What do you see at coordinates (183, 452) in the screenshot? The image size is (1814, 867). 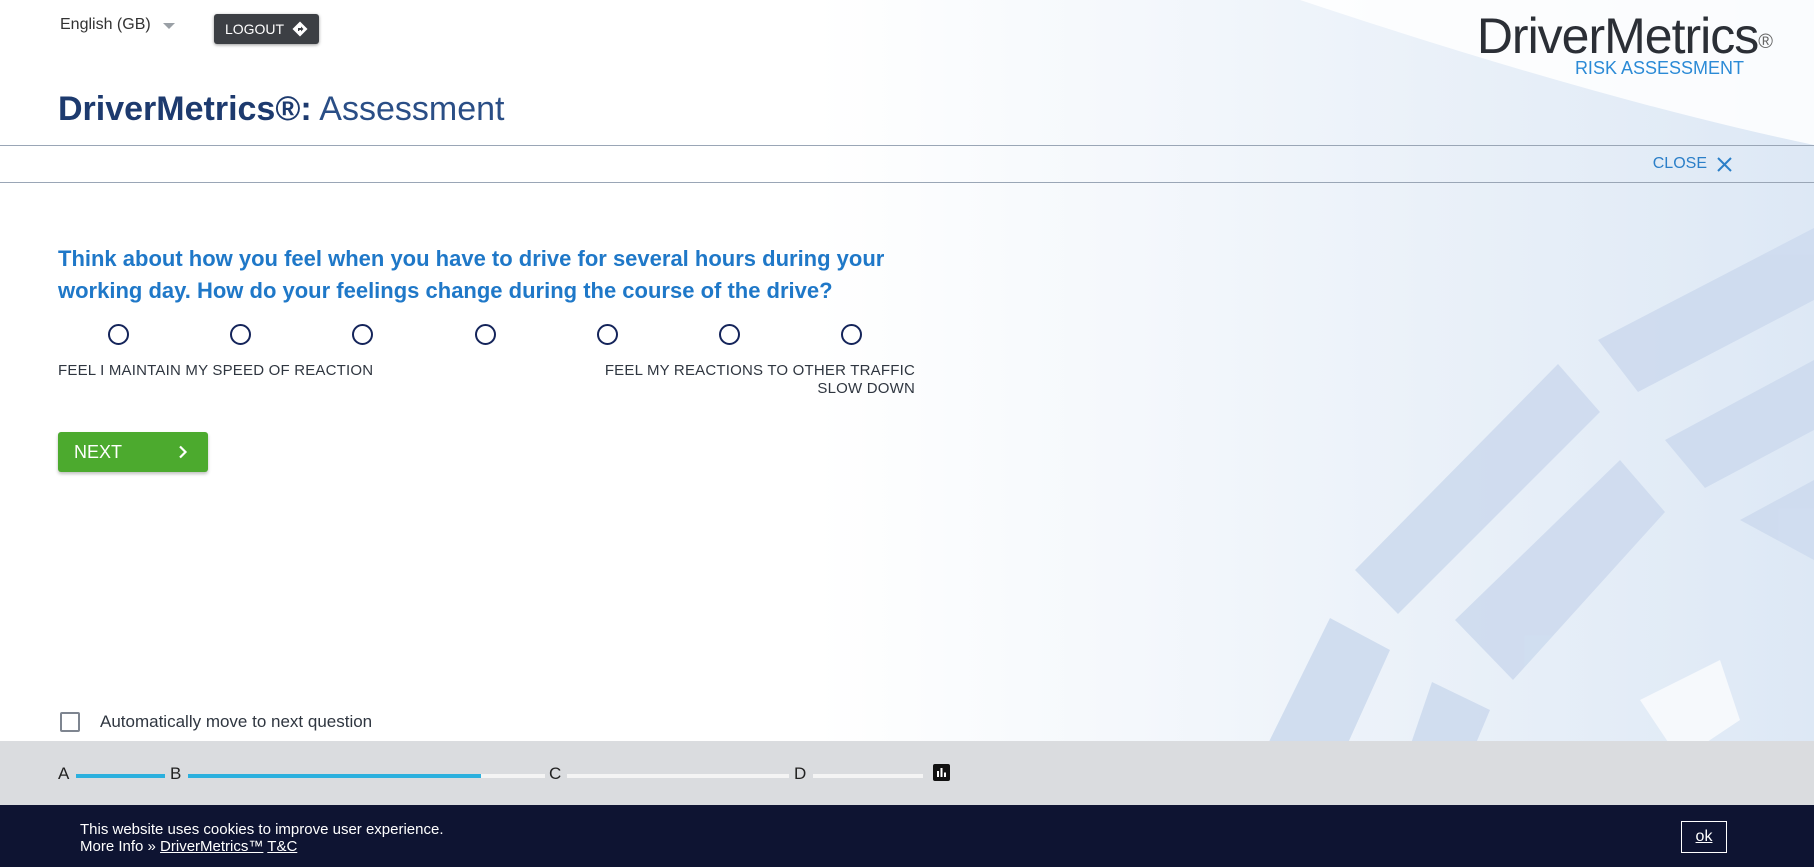 I see `chevron-right-icon` at bounding box center [183, 452].